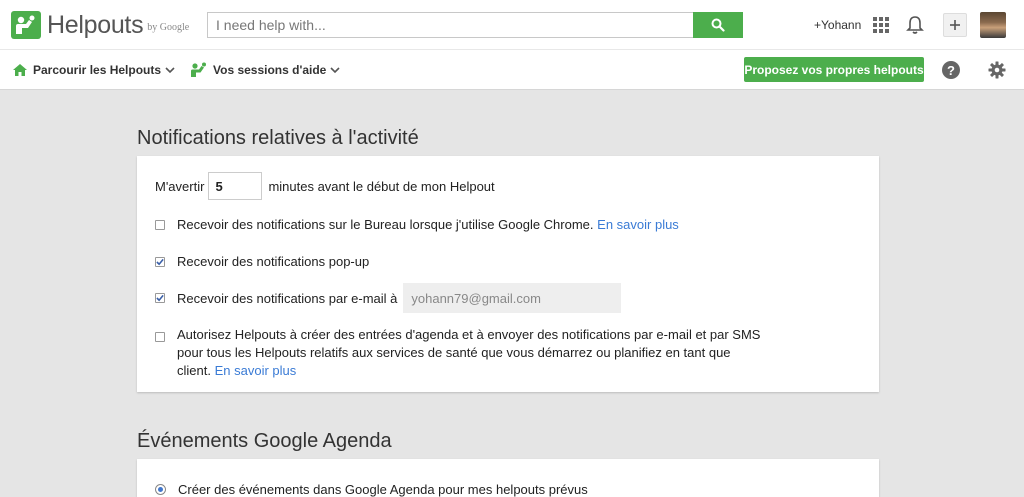 The width and height of the screenshot is (1024, 497). I want to click on help-question-icon: ?, so click(951, 70).